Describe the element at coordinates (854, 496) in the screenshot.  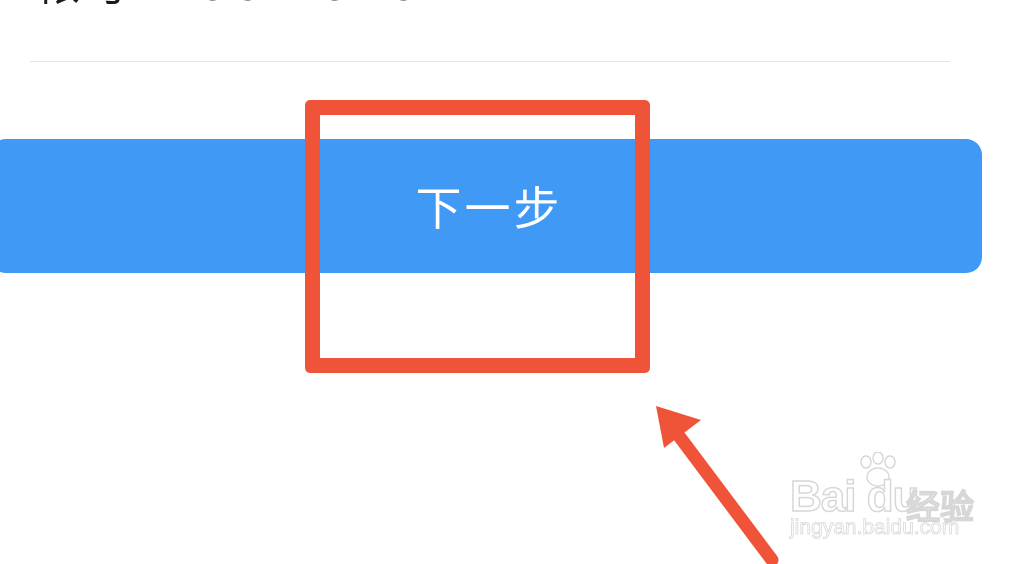
I see `watermark-brand: Bai du` at that location.